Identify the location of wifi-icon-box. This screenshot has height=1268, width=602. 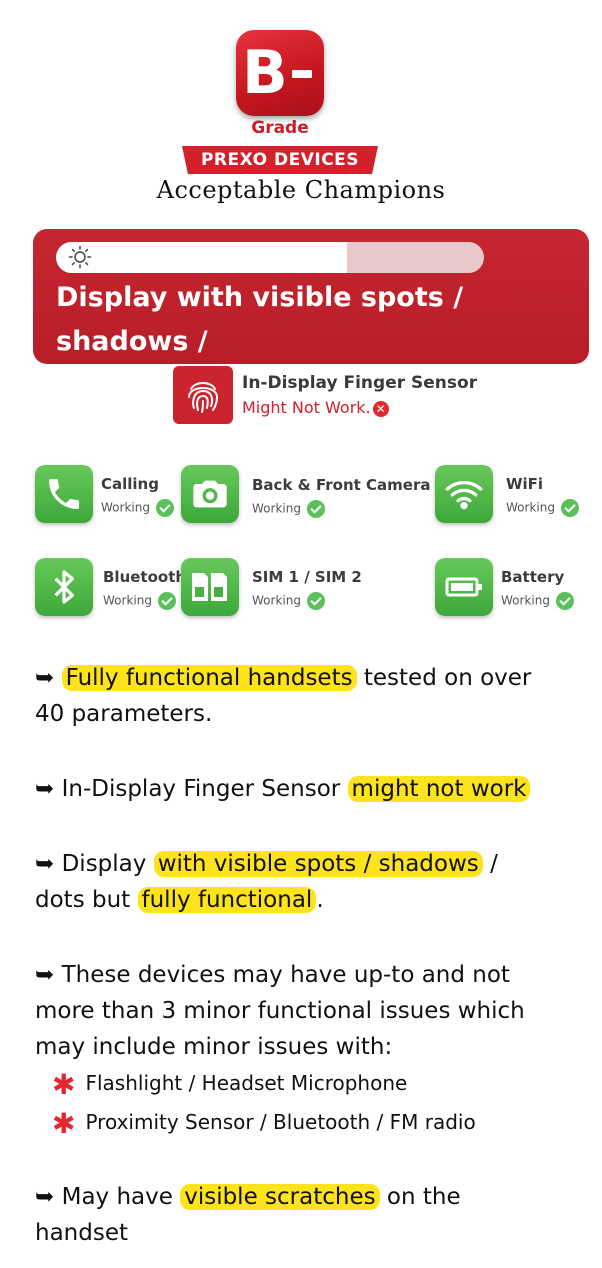
(464, 494).